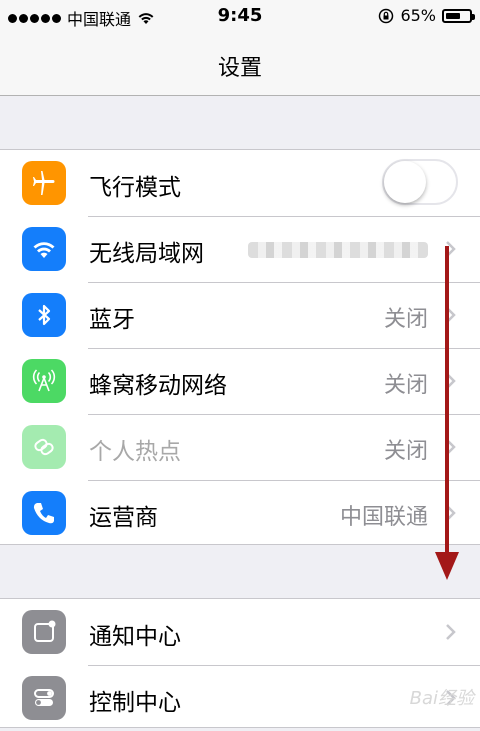 The height and width of the screenshot is (731, 480). I want to click on airplane-icon, so click(44, 183).